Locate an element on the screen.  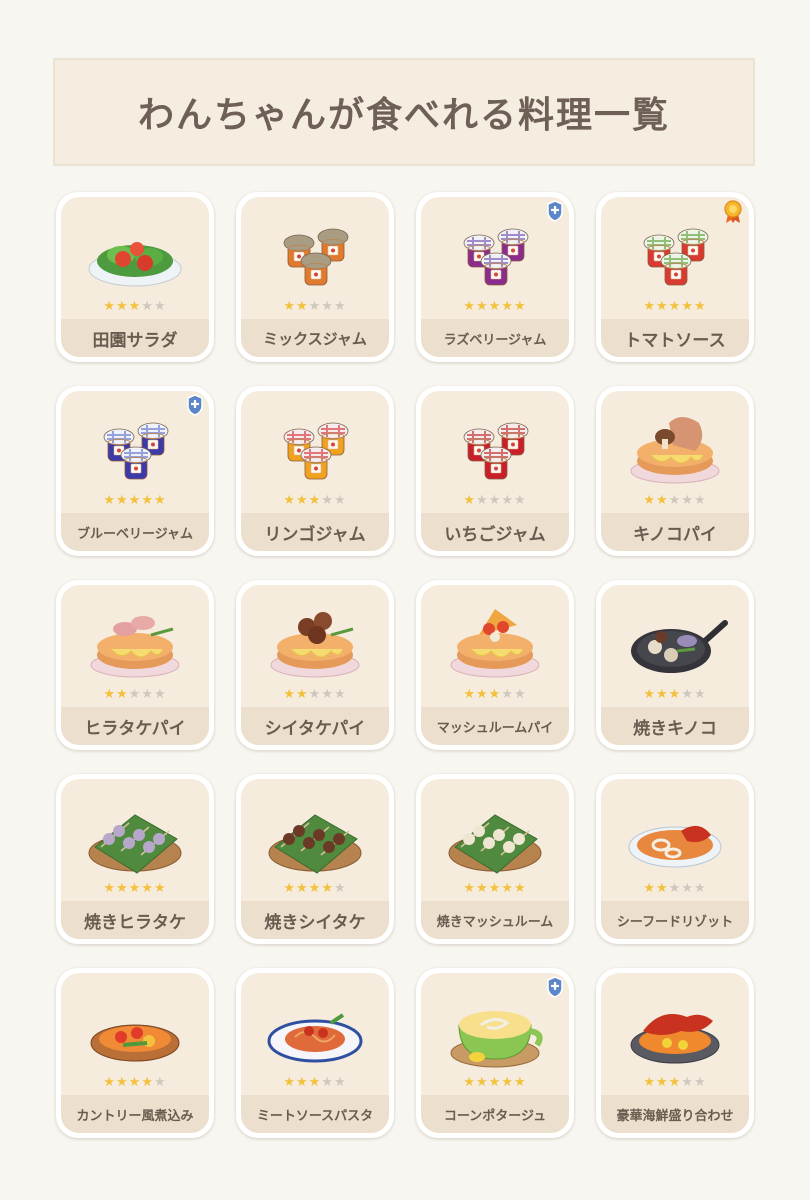
dish-pasta-icon is located at coordinates (315, 1029).